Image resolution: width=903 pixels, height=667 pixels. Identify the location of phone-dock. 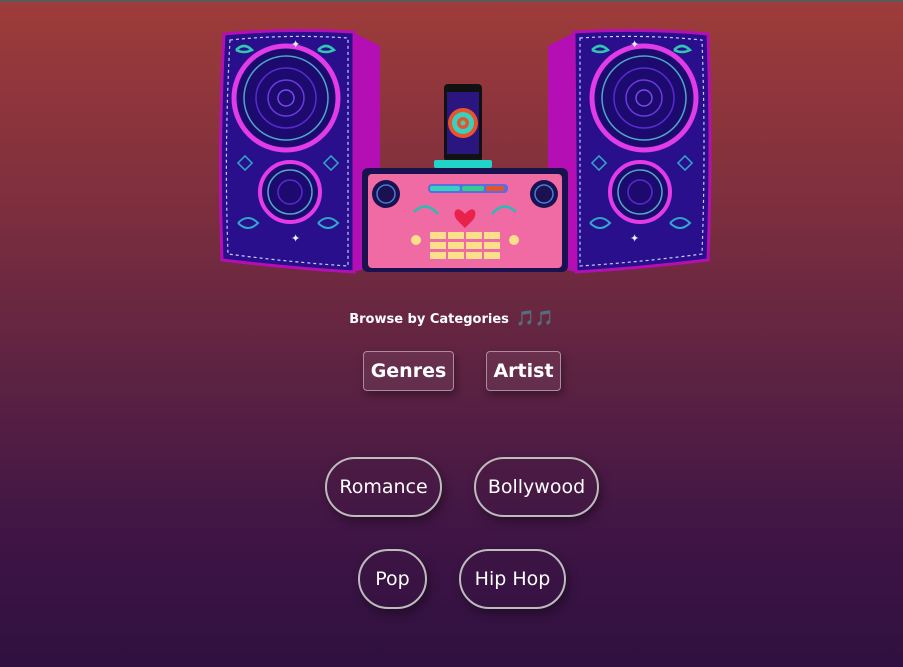
(463, 126).